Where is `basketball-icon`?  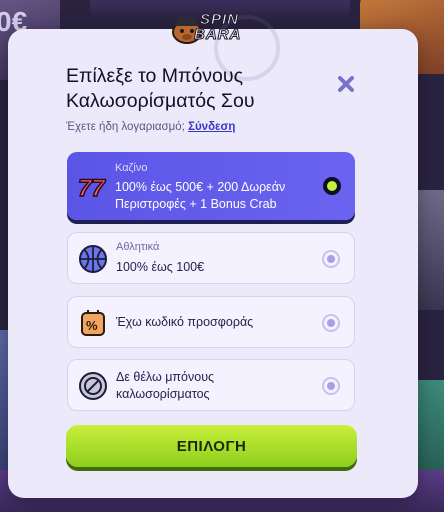
basketball-icon is located at coordinates (93, 259).